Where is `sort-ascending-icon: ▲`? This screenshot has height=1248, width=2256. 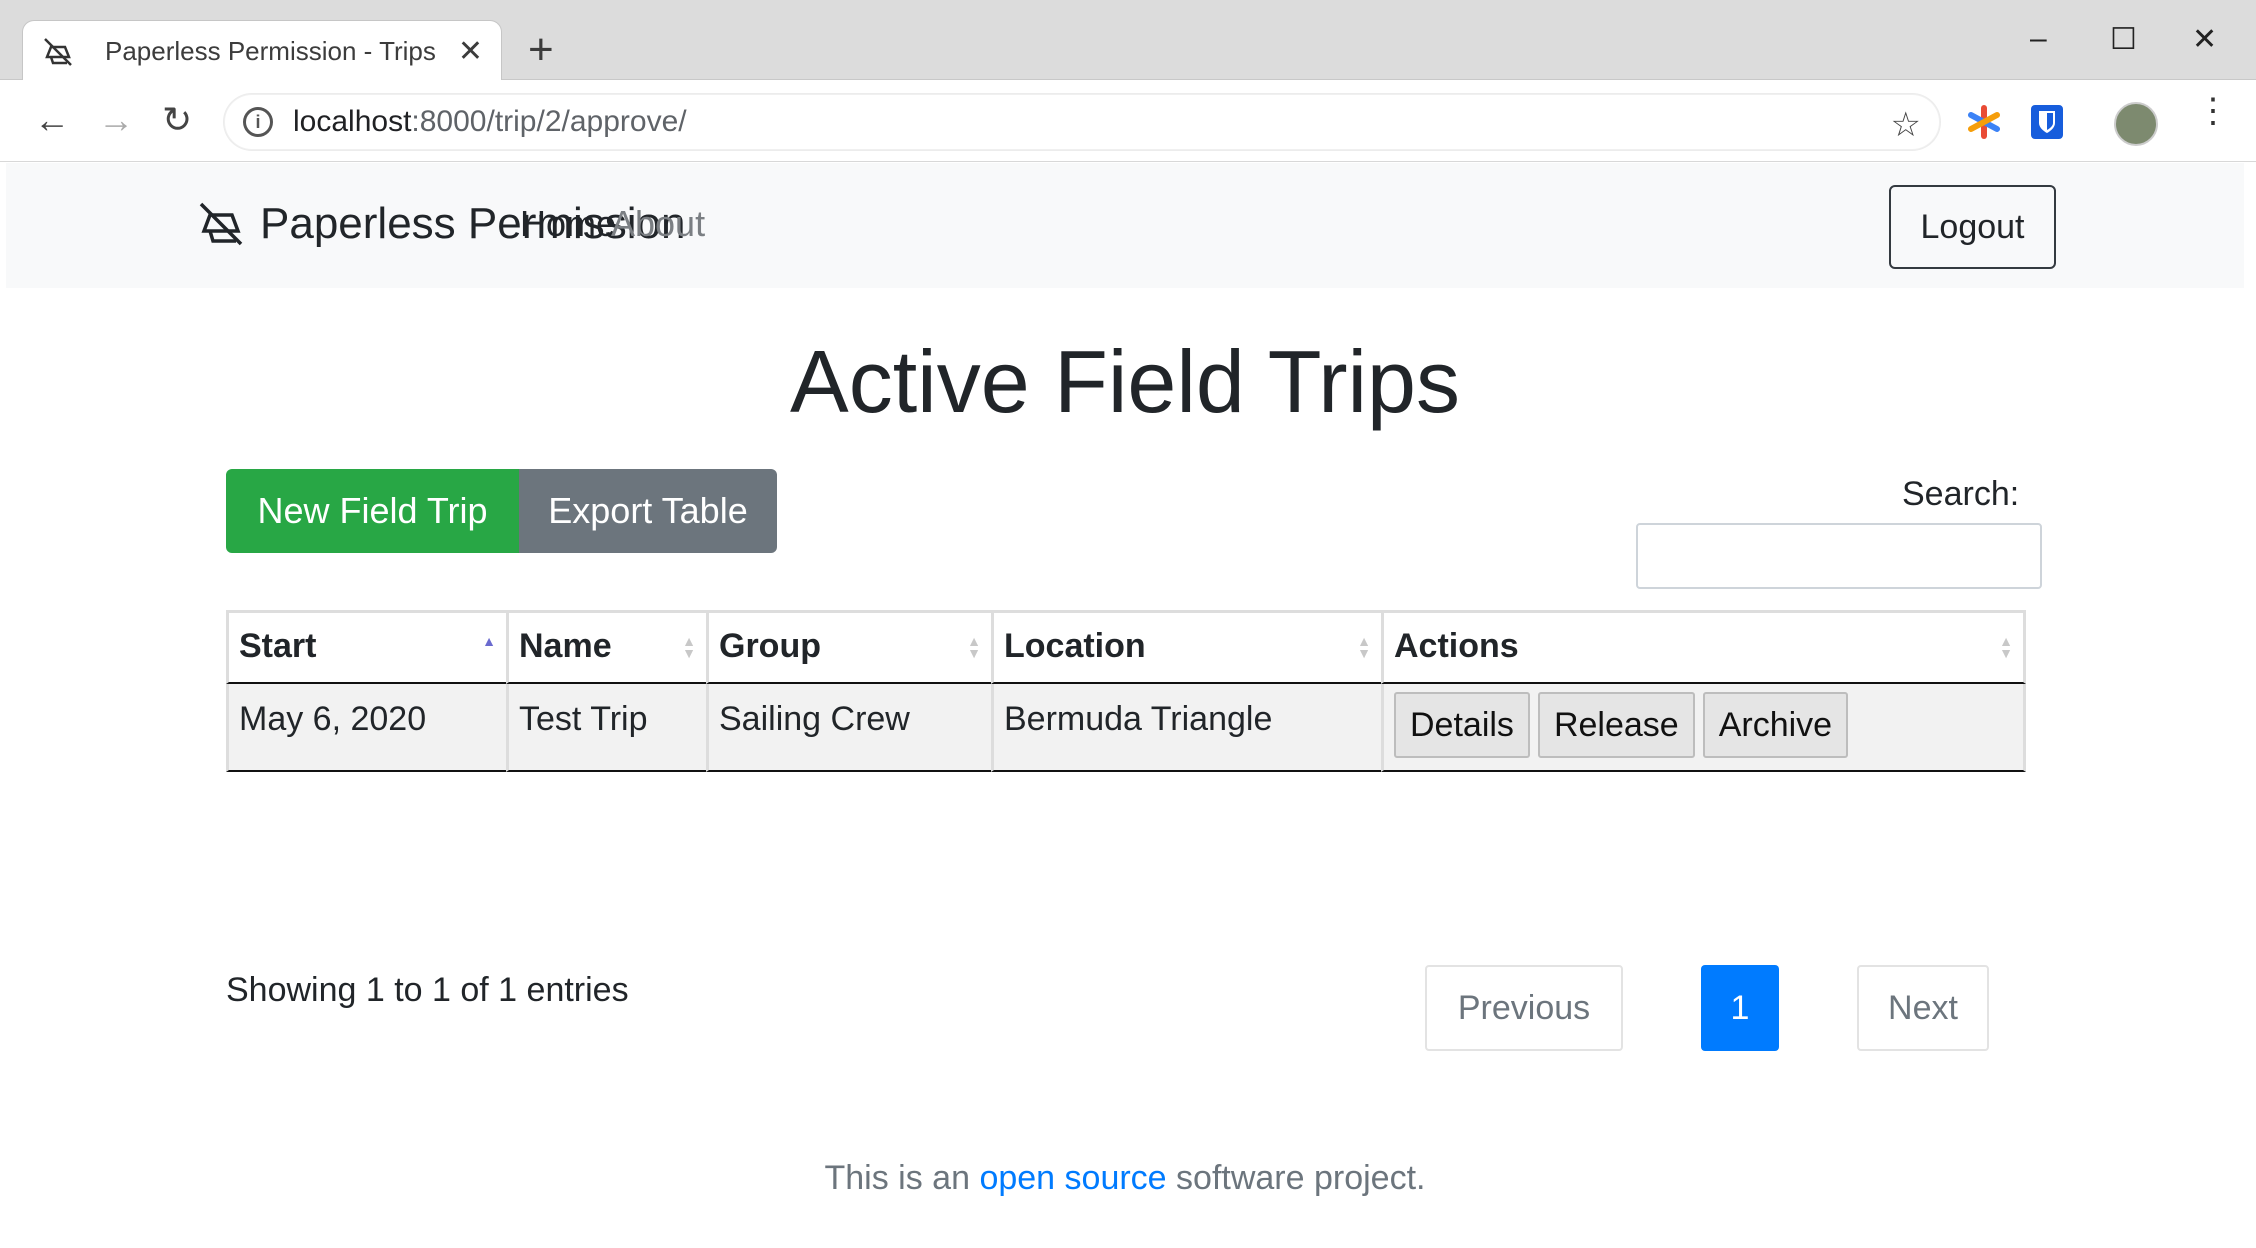
sort-ascending-icon: ▲ is located at coordinates (489, 641).